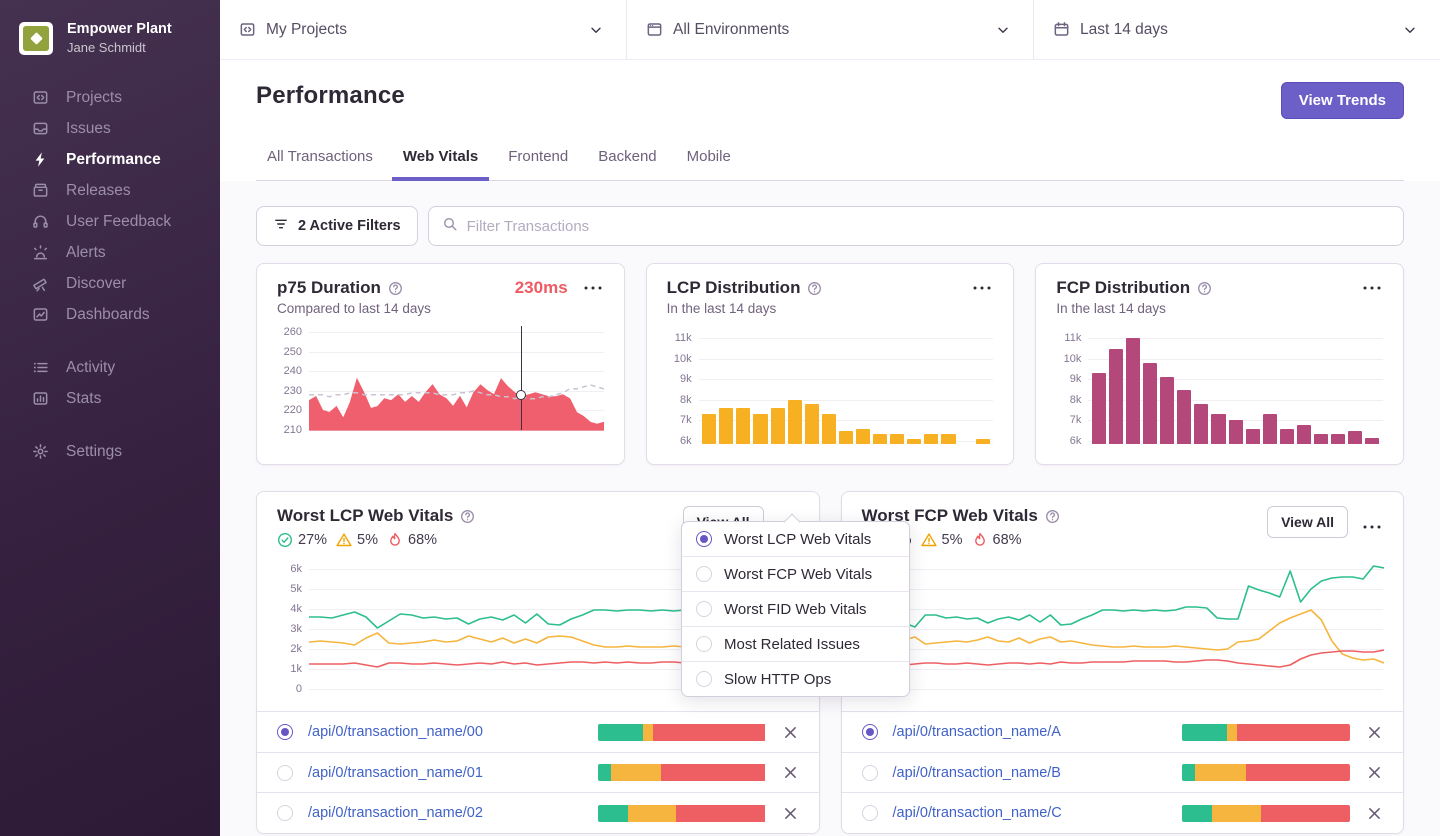 The image size is (1440, 836). What do you see at coordinates (1123, 287) in the screenshot?
I see `card-title: FCP Distribution` at bounding box center [1123, 287].